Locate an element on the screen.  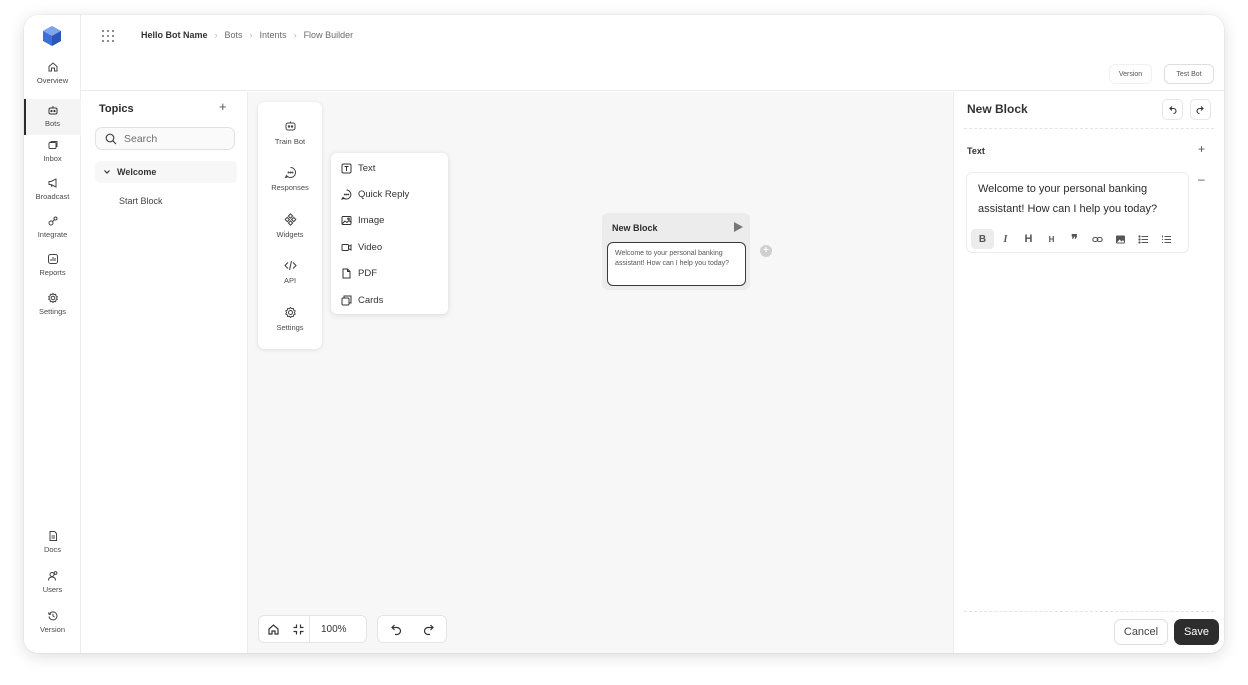
bold-icon: B is located at coordinates (982, 239).